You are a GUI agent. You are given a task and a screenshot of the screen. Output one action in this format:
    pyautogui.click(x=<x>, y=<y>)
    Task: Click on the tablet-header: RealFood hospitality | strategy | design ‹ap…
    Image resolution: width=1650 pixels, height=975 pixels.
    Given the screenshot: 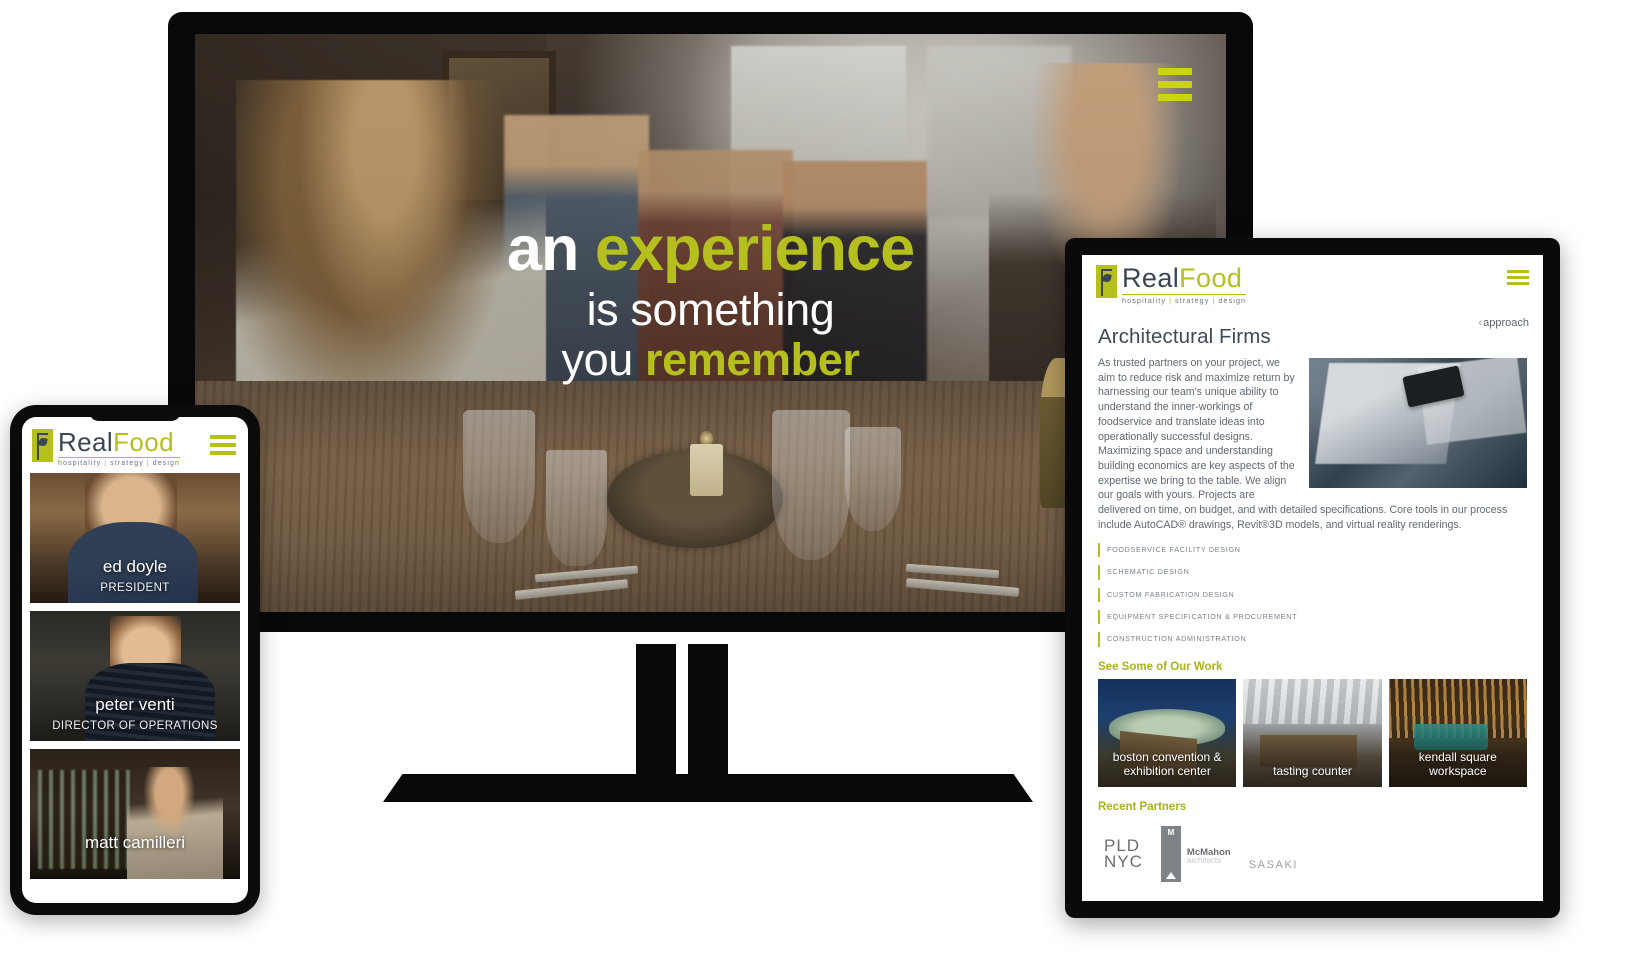 What is the action you would take?
    pyautogui.click(x=1312, y=292)
    